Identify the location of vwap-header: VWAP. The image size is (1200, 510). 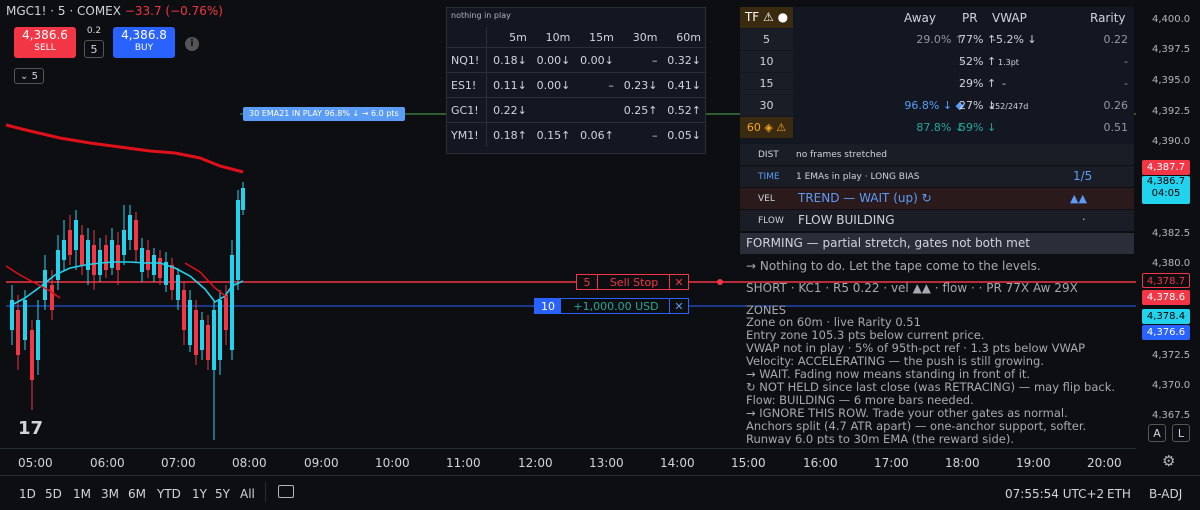
(1009, 18).